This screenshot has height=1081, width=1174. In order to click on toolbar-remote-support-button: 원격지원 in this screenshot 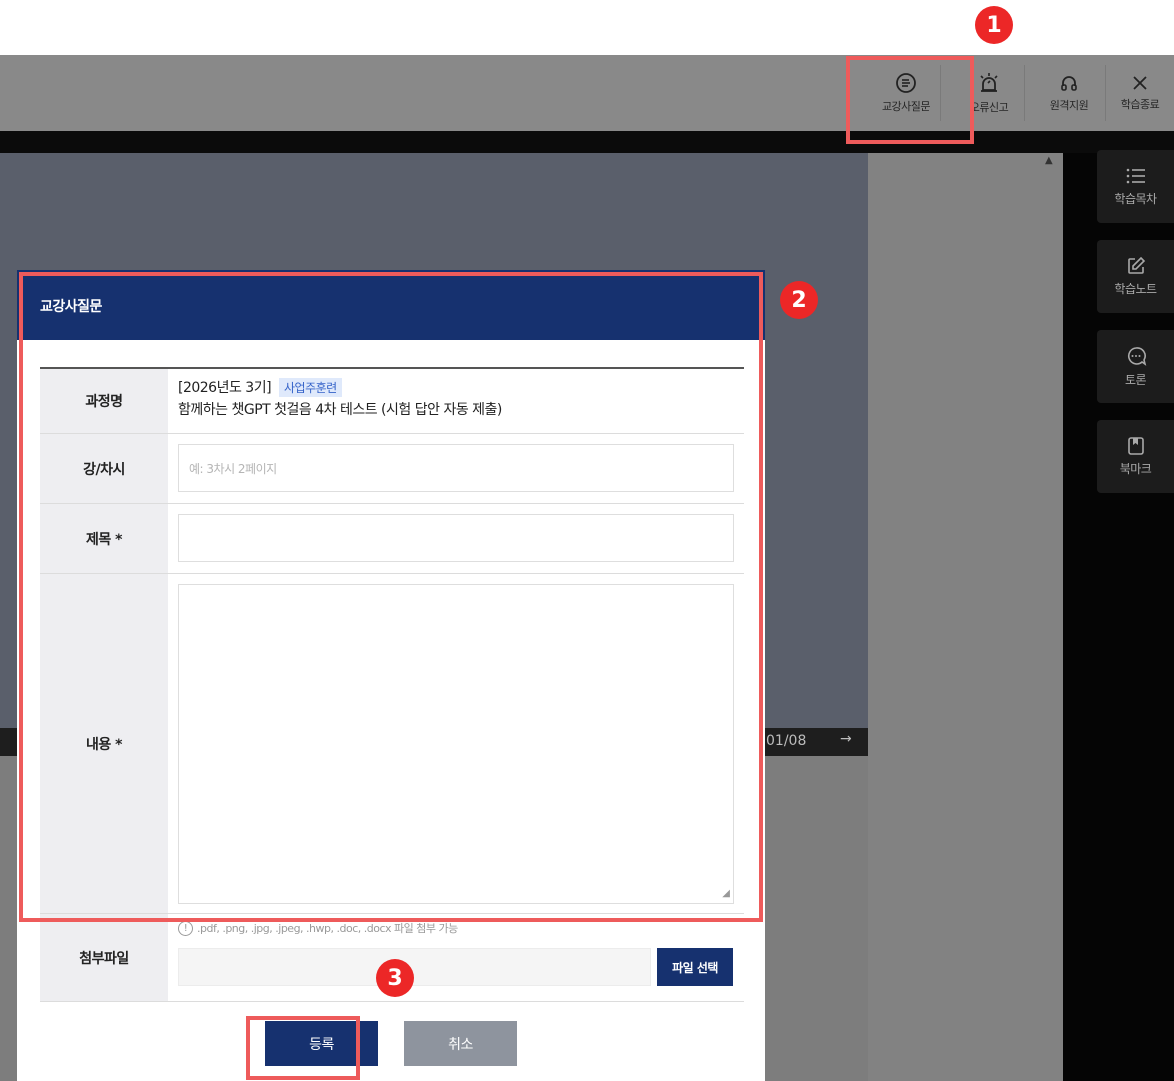, I will do `click(1069, 93)`.